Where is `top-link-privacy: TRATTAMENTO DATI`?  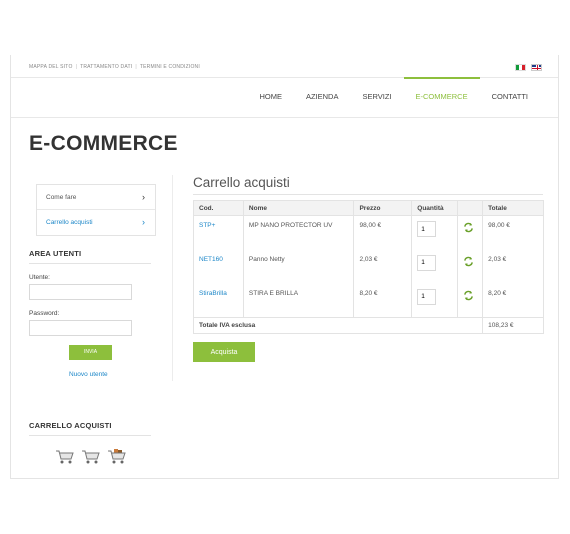 top-link-privacy: TRATTAMENTO DATI is located at coordinates (106, 67).